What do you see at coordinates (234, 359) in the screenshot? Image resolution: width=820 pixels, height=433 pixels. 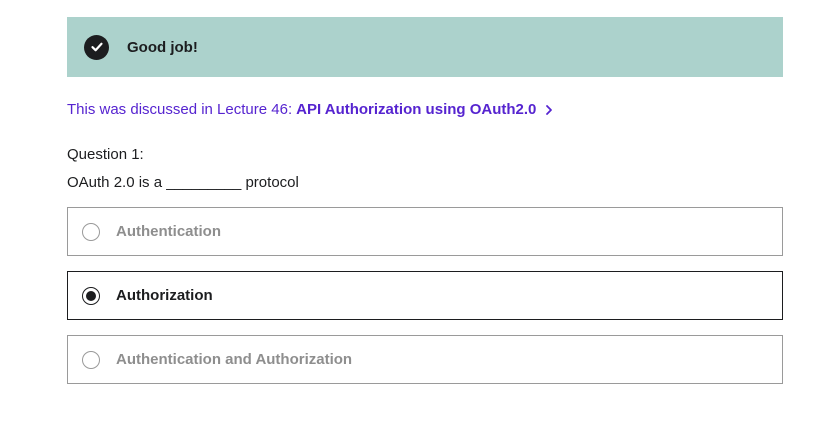 I see `answer-label: Authentication and Authorization` at bounding box center [234, 359].